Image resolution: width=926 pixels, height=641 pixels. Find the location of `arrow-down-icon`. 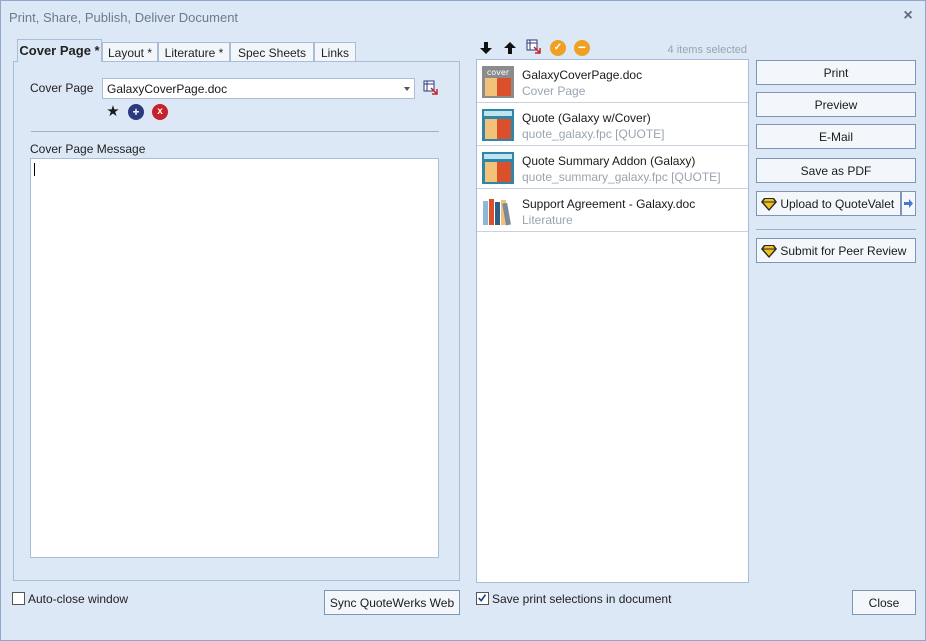

arrow-down-icon is located at coordinates (486, 48).